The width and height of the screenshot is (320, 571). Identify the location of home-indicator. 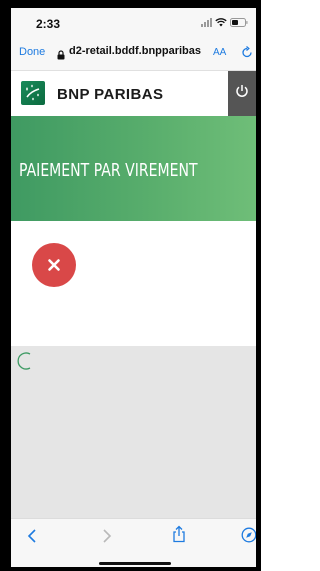
(135, 563).